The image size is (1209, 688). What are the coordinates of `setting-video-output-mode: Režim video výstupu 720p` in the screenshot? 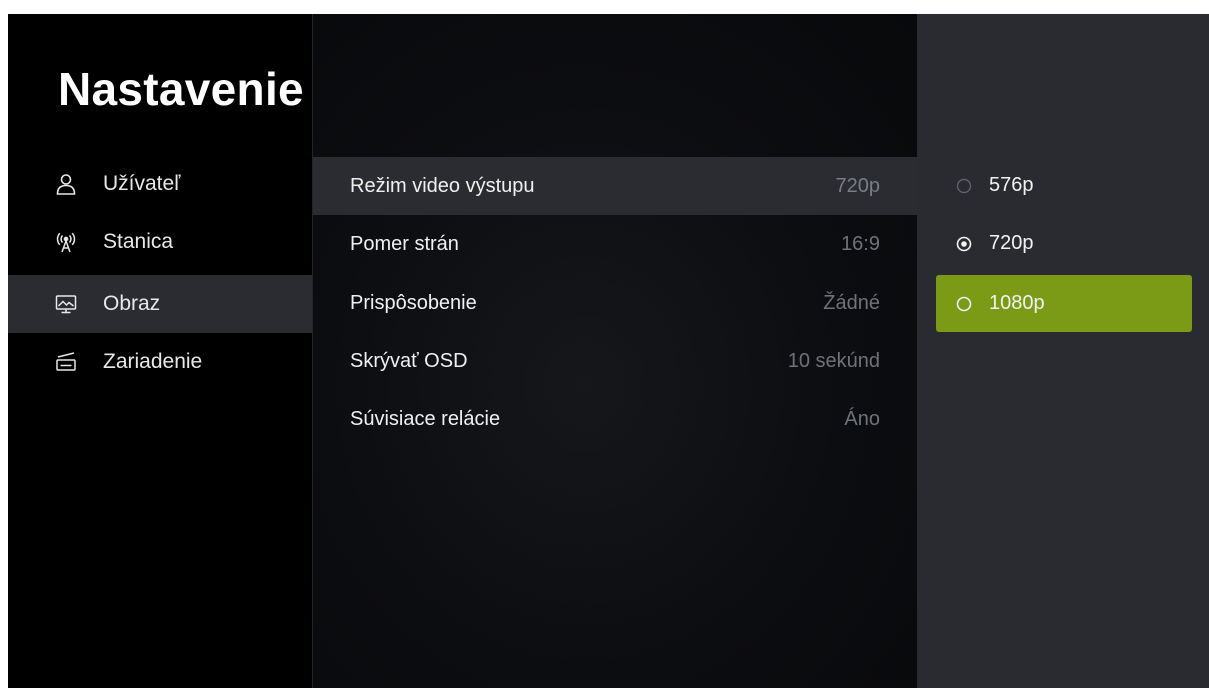 It's located at (615, 186).